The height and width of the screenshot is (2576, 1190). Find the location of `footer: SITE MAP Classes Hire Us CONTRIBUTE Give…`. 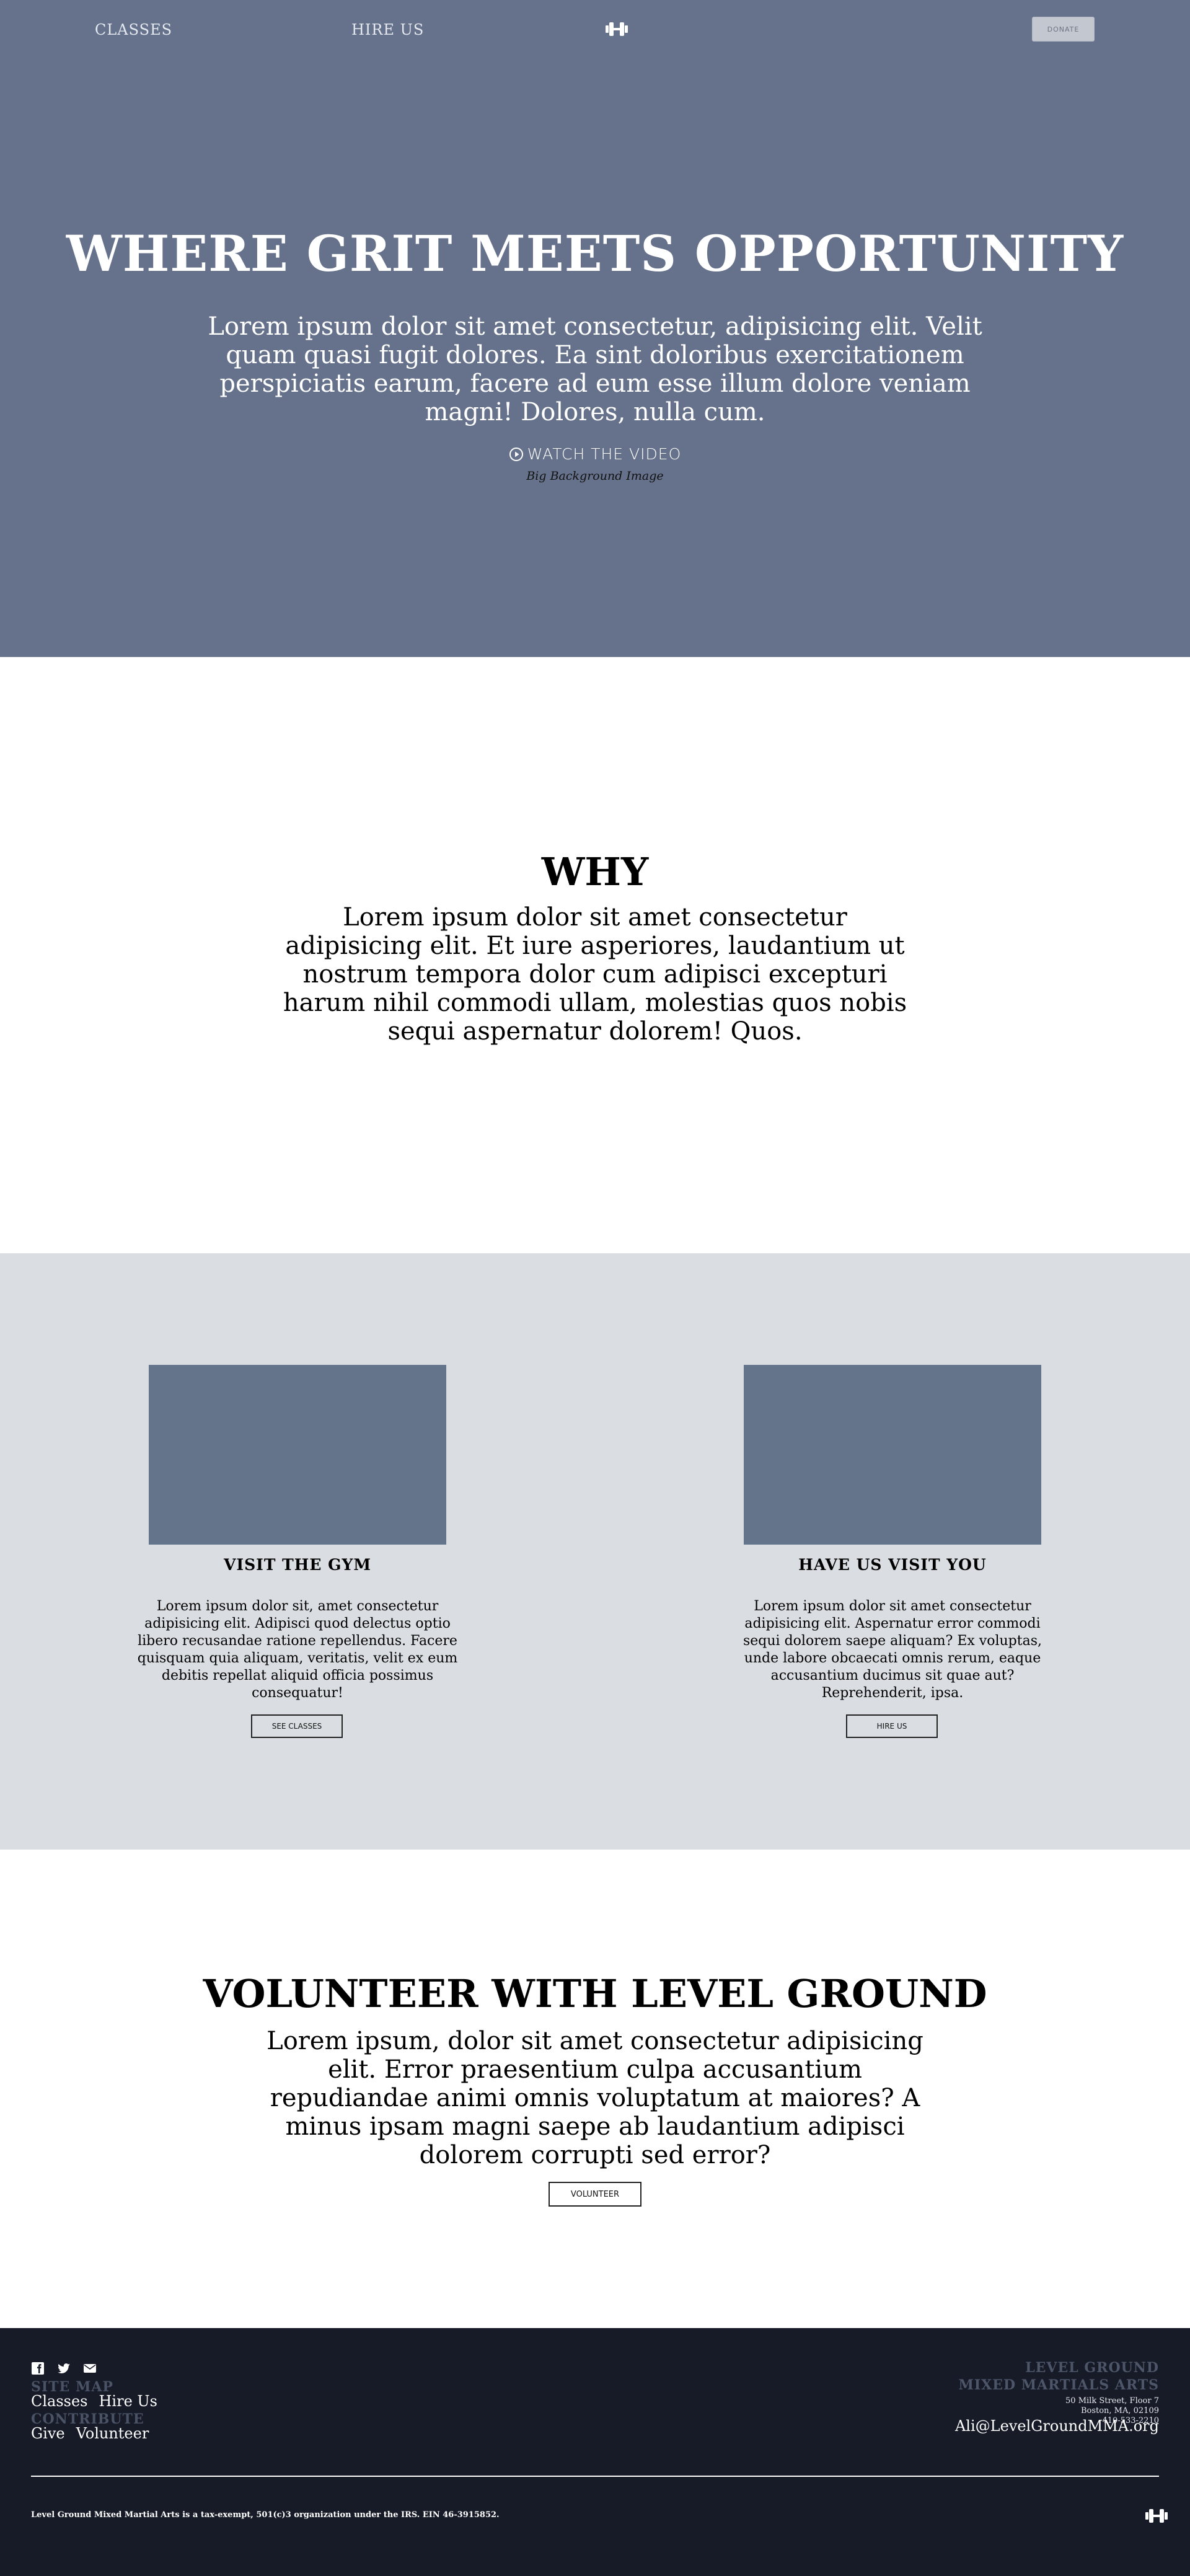

footer: SITE MAP Classes Hire Us CONTRIBUTE Give… is located at coordinates (595, 2452).